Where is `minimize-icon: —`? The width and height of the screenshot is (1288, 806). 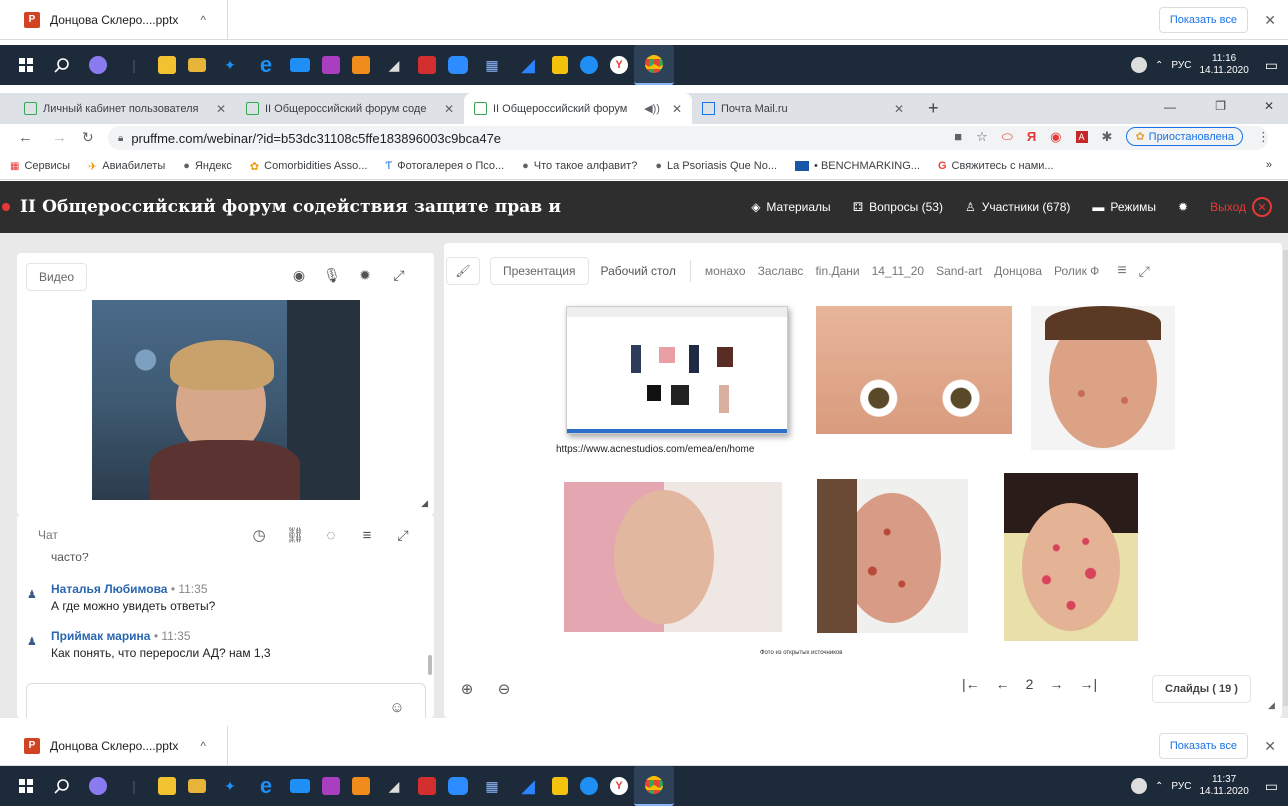 minimize-icon: — is located at coordinates (1170, 107).